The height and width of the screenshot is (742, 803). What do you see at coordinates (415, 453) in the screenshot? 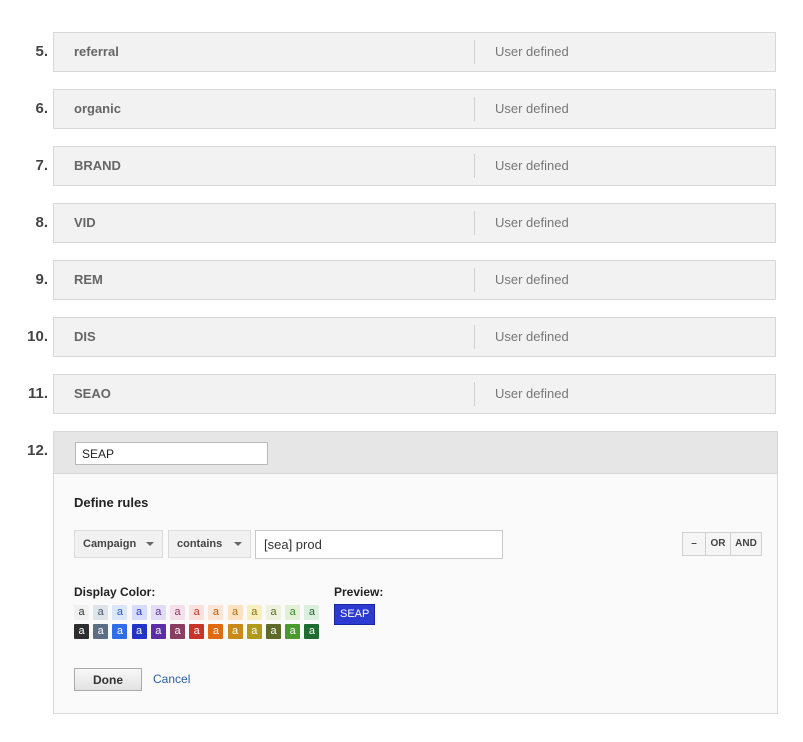
I see `editor-header` at bounding box center [415, 453].